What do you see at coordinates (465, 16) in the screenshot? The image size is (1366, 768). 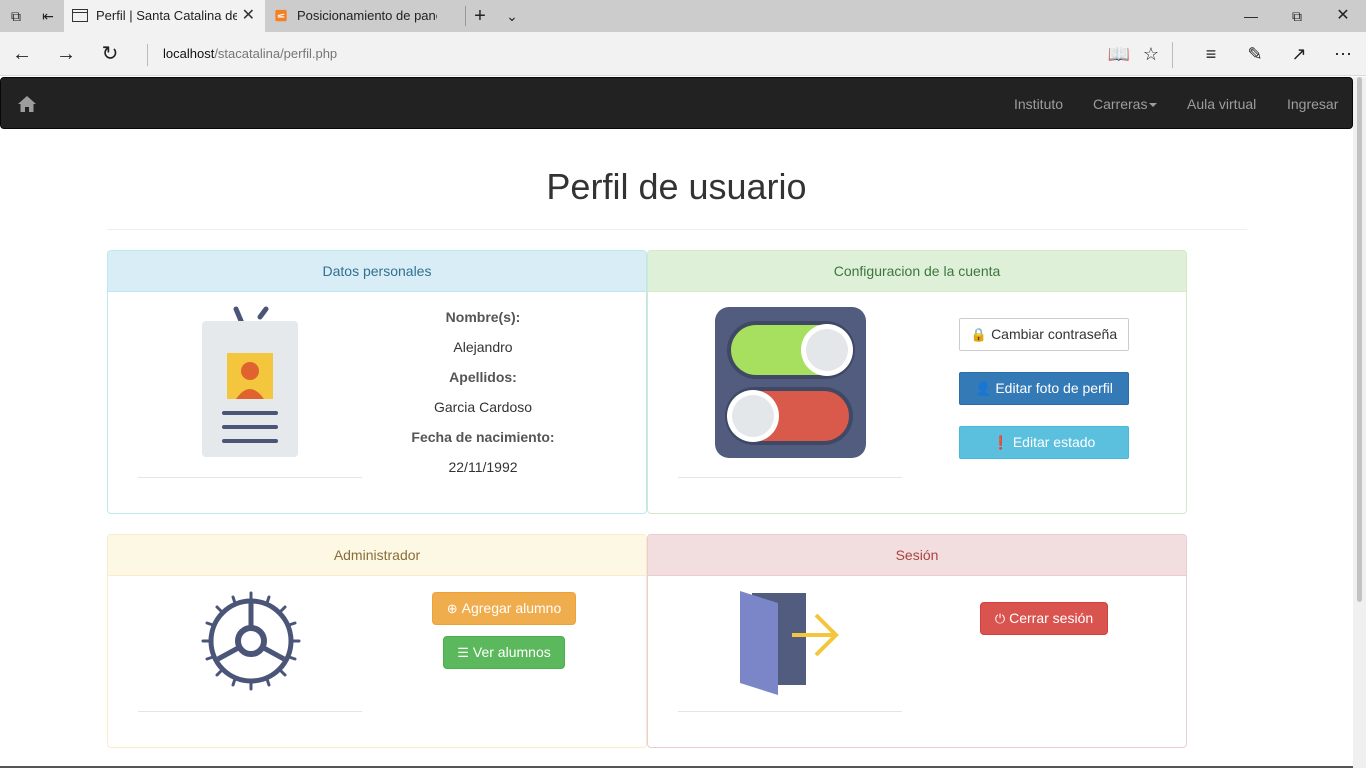 I see `tab-divider` at bounding box center [465, 16].